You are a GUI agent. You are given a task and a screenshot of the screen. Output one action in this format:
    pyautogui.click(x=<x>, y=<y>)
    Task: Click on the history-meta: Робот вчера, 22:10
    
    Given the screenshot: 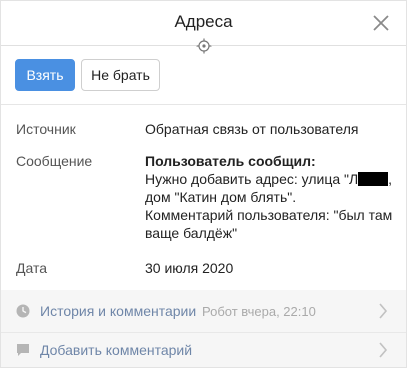 What is the action you would take?
    pyautogui.click(x=259, y=311)
    